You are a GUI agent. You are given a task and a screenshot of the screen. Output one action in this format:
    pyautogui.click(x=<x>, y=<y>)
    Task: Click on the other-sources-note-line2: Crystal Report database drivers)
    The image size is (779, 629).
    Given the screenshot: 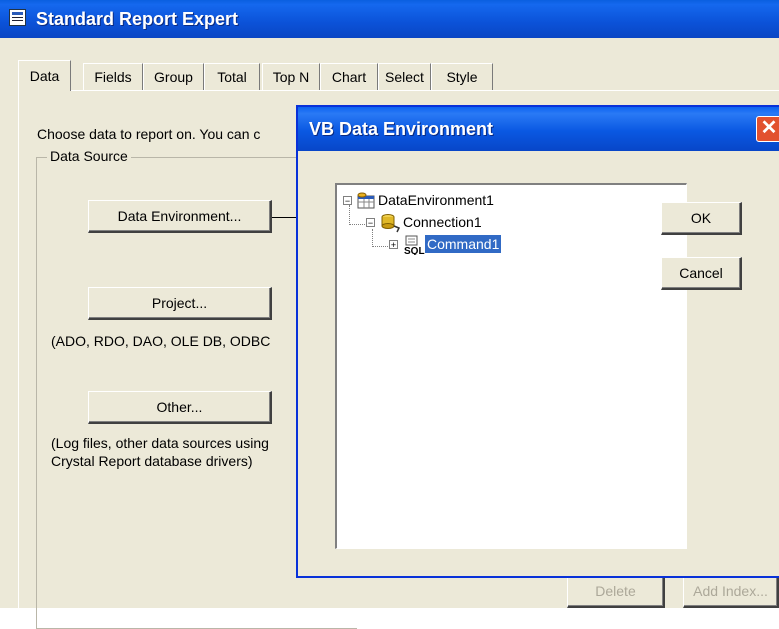 What is the action you would take?
    pyautogui.click(x=152, y=461)
    